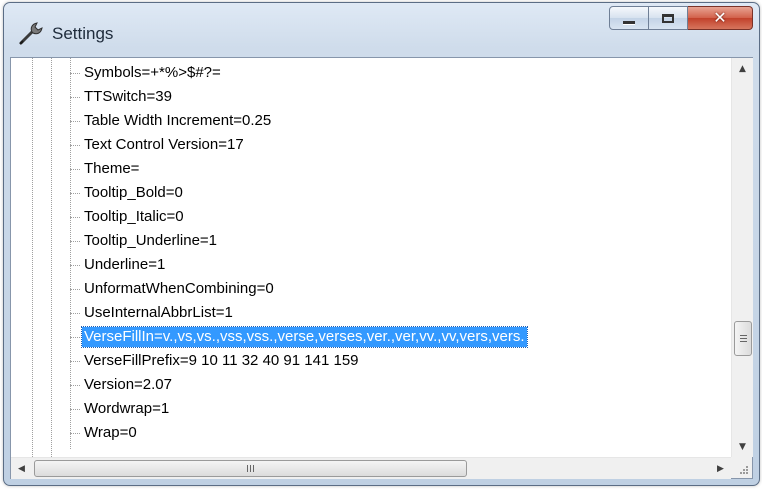  What do you see at coordinates (110, 432) in the screenshot?
I see `tree-item-label: Wrap=0` at bounding box center [110, 432].